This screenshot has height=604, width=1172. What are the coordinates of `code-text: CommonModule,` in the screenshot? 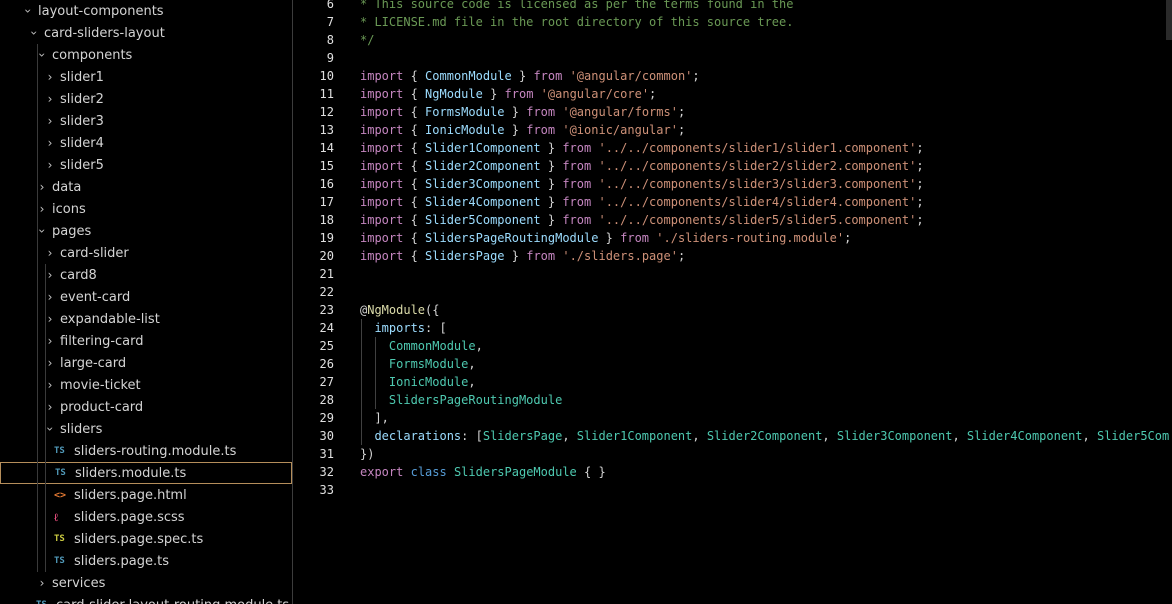 It's located at (421, 346).